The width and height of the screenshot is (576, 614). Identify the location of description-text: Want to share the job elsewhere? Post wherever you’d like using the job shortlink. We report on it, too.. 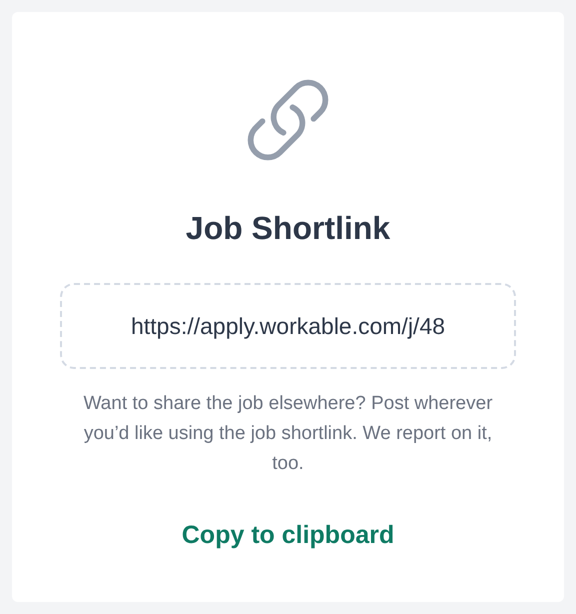
(288, 434).